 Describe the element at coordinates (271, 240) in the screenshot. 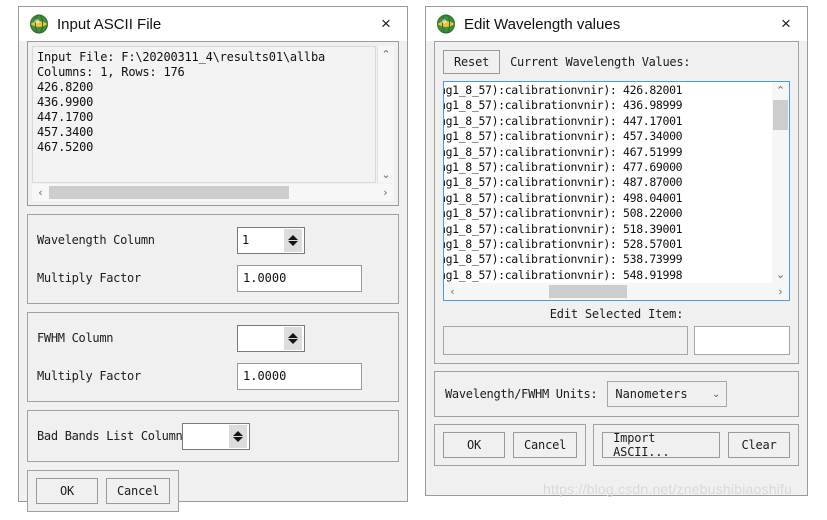

I see `wavelength-column-stepper: 1` at that location.